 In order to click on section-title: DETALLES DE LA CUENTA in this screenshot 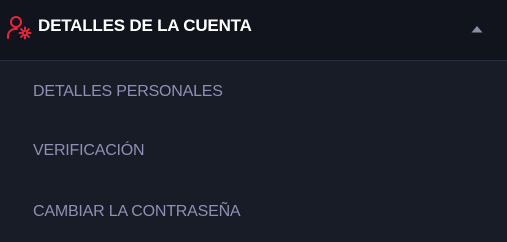, I will do `click(145, 25)`.